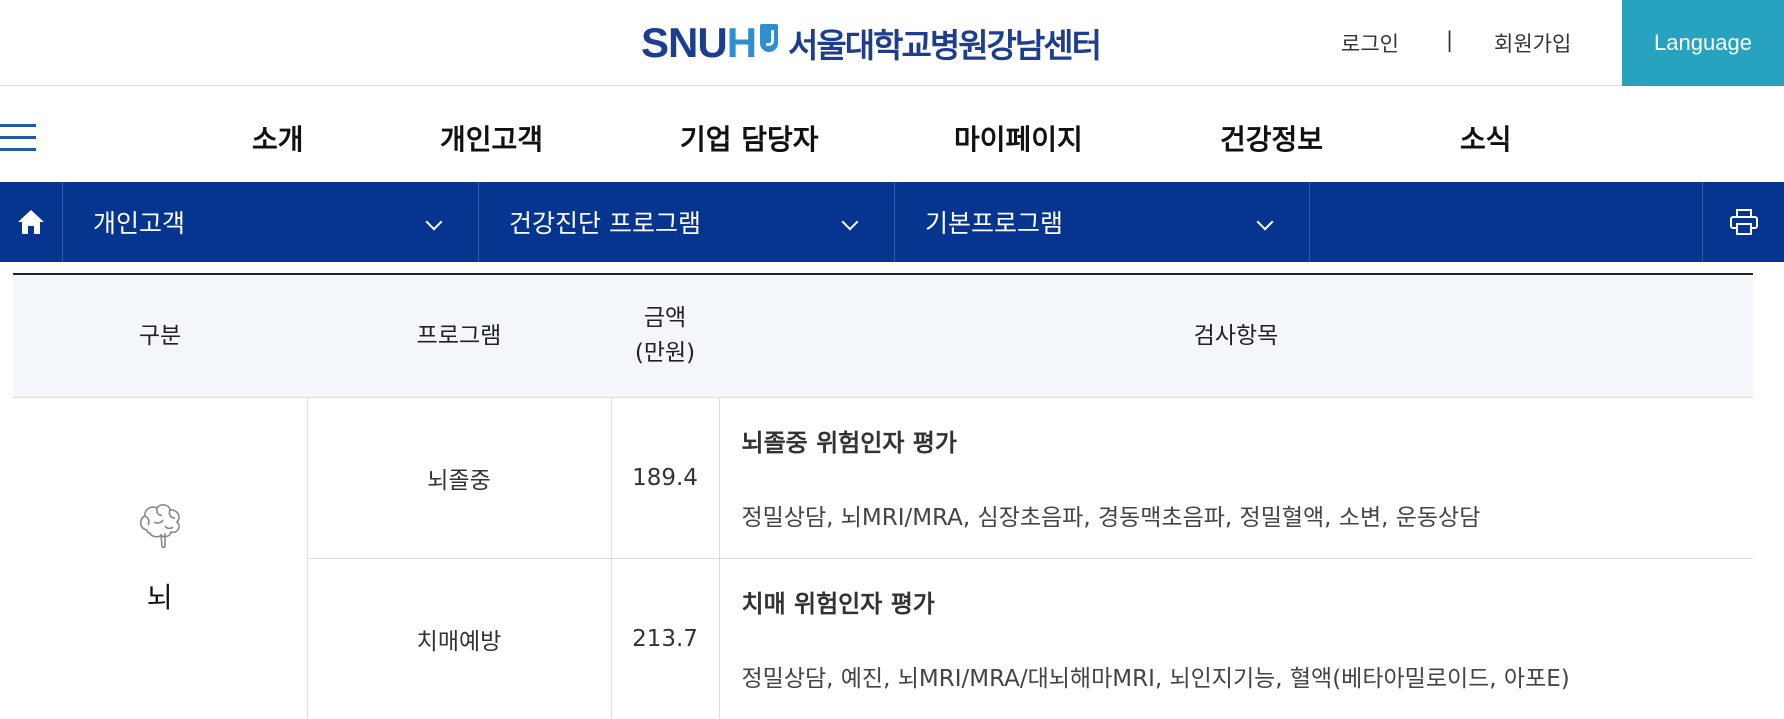 This screenshot has width=1784, height=719. I want to click on global-nav: 소개 개인고객 기업 담당자 마이페이지 건강정보 소식, so click(892, 134).